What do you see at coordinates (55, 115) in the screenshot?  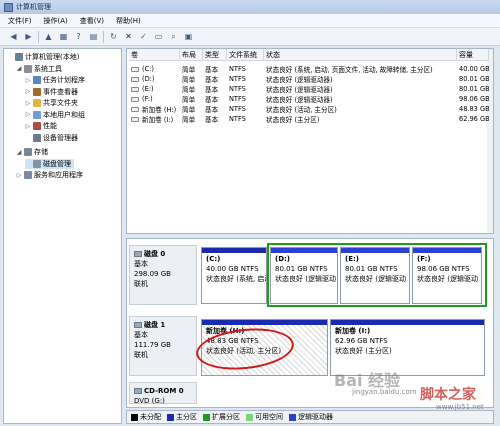 I see `tree-item: ▷ 本地用户和组` at bounding box center [55, 115].